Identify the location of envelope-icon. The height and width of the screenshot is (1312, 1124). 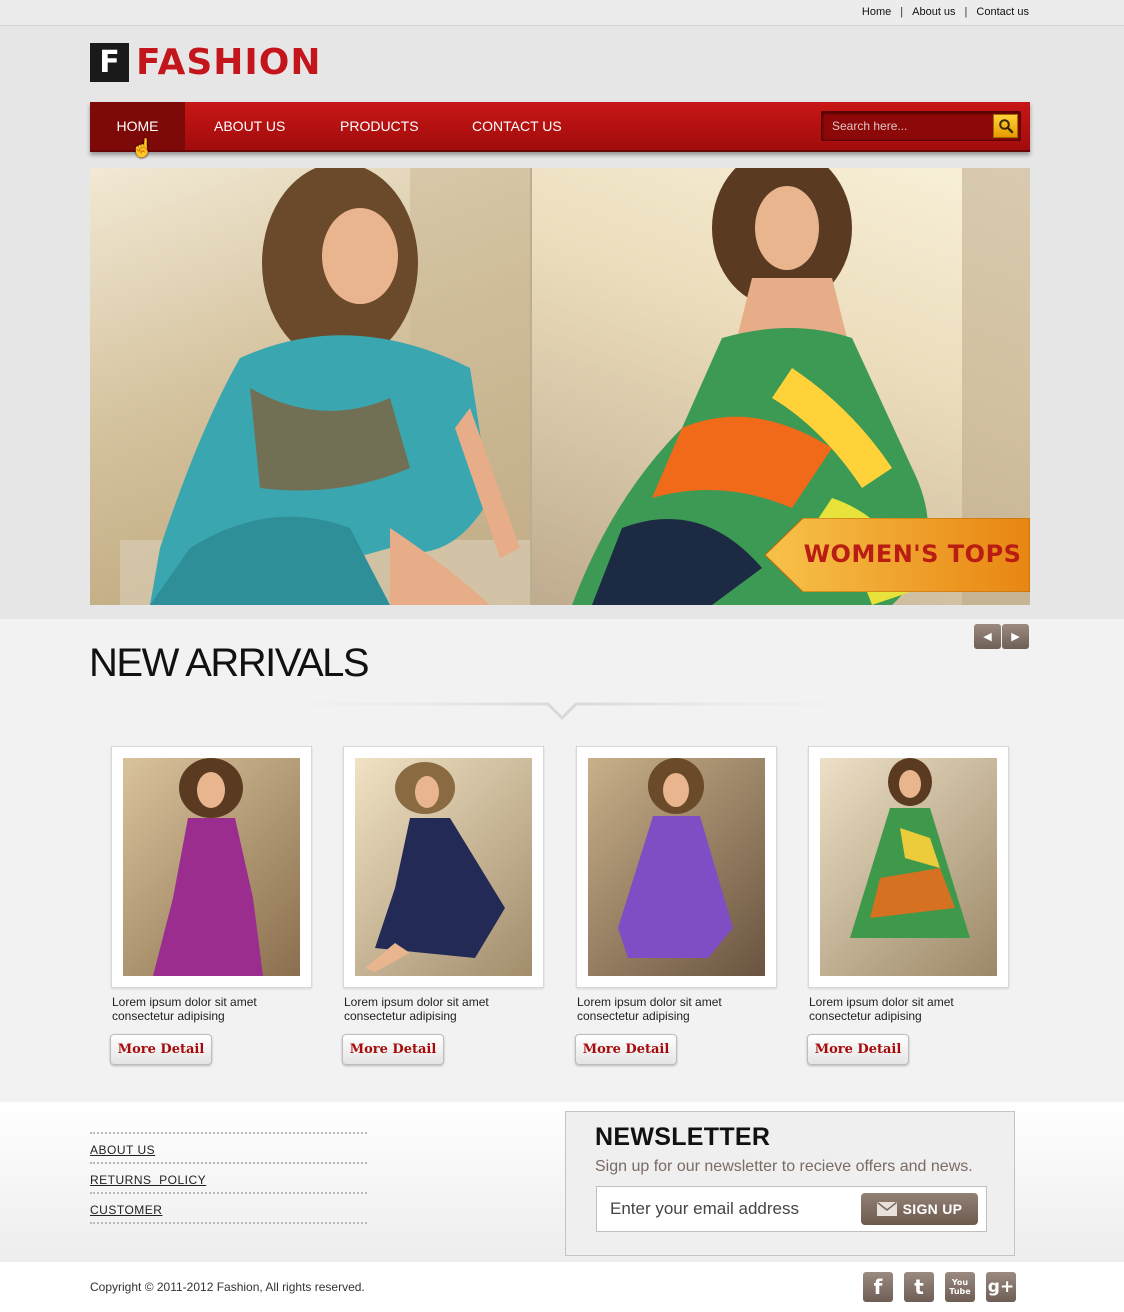
(886, 1209).